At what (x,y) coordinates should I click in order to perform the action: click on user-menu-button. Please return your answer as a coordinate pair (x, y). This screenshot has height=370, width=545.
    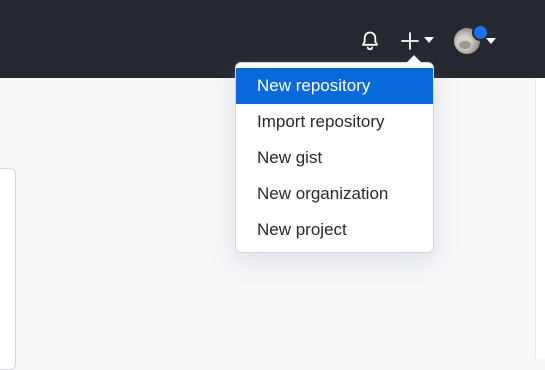
    Looking at the image, I should click on (476, 40).